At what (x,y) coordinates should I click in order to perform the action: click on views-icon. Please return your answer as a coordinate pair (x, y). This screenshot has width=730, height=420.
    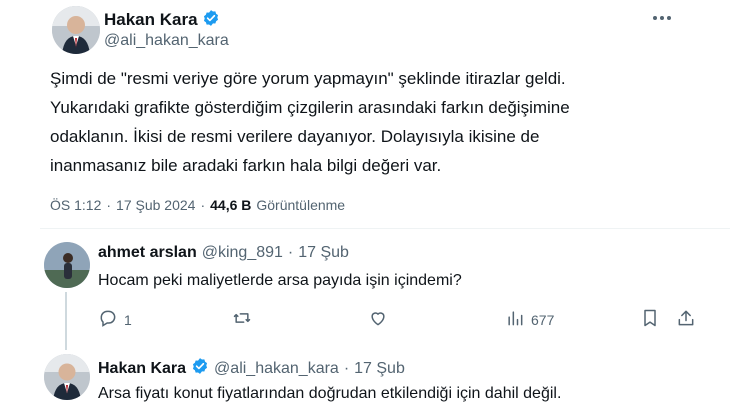
    Looking at the image, I should click on (515, 319).